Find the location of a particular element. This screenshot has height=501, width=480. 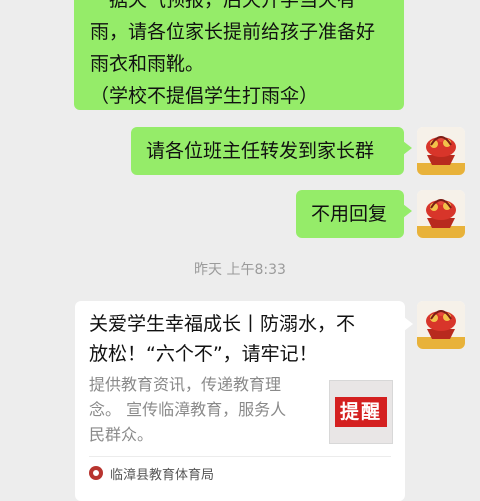

article-title-line: 放松！“六个不”，请牢记！ is located at coordinates (203, 354).